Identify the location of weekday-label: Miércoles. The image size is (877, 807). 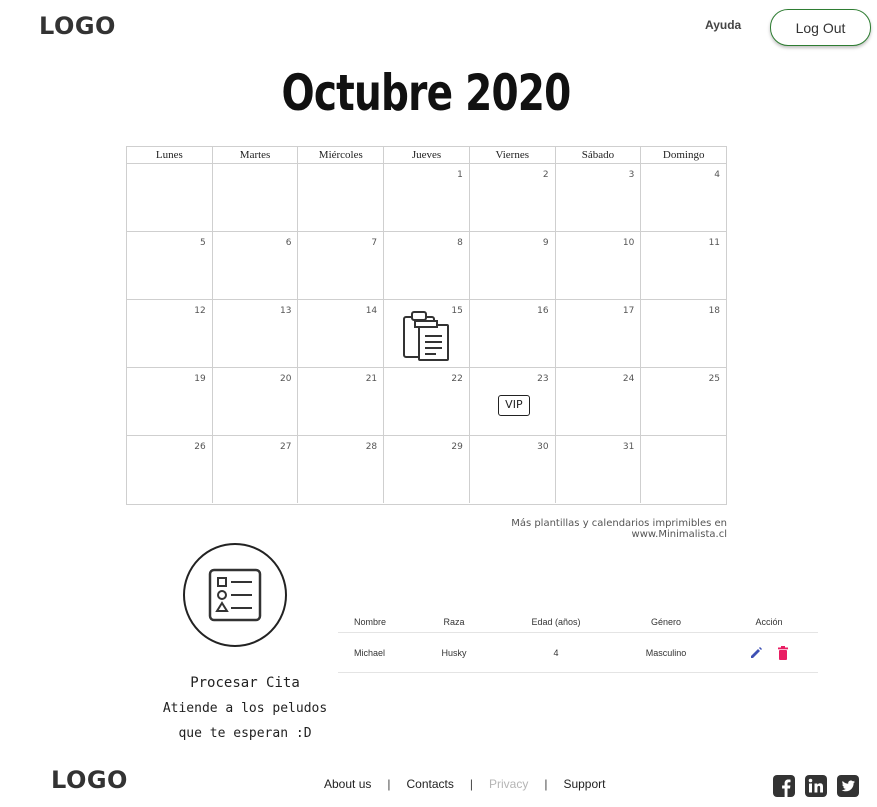
(341, 155).